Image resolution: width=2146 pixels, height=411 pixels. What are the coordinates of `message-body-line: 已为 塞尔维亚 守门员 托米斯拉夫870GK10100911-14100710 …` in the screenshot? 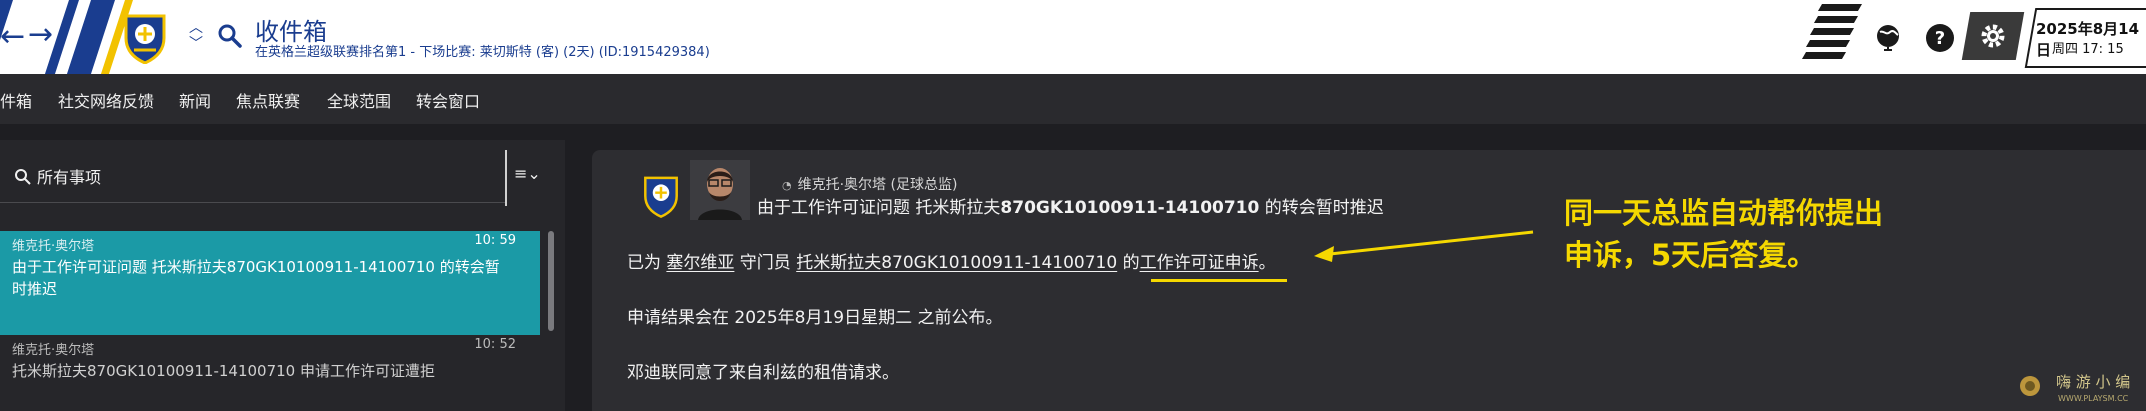 It's located at (951, 263).